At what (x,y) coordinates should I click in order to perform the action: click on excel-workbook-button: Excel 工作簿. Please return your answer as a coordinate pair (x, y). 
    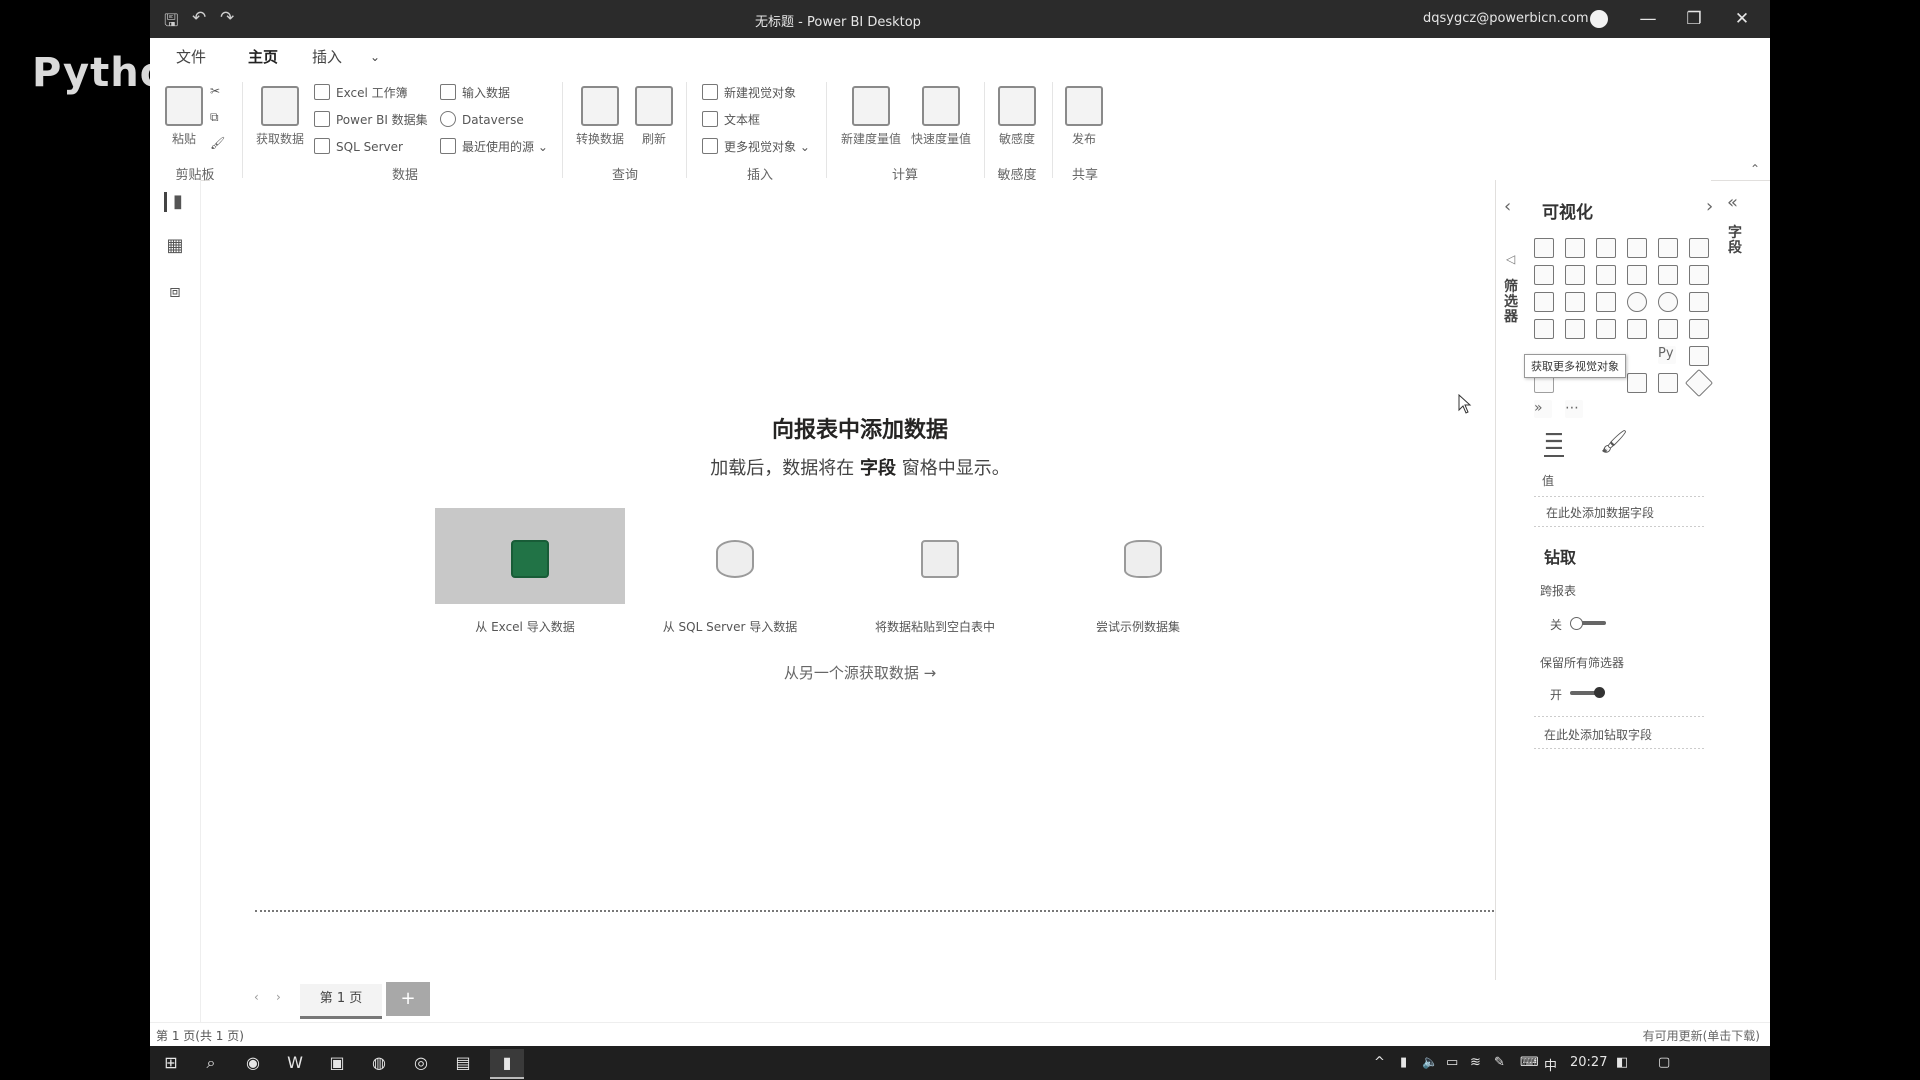
    Looking at the image, I should click on (361, 92).